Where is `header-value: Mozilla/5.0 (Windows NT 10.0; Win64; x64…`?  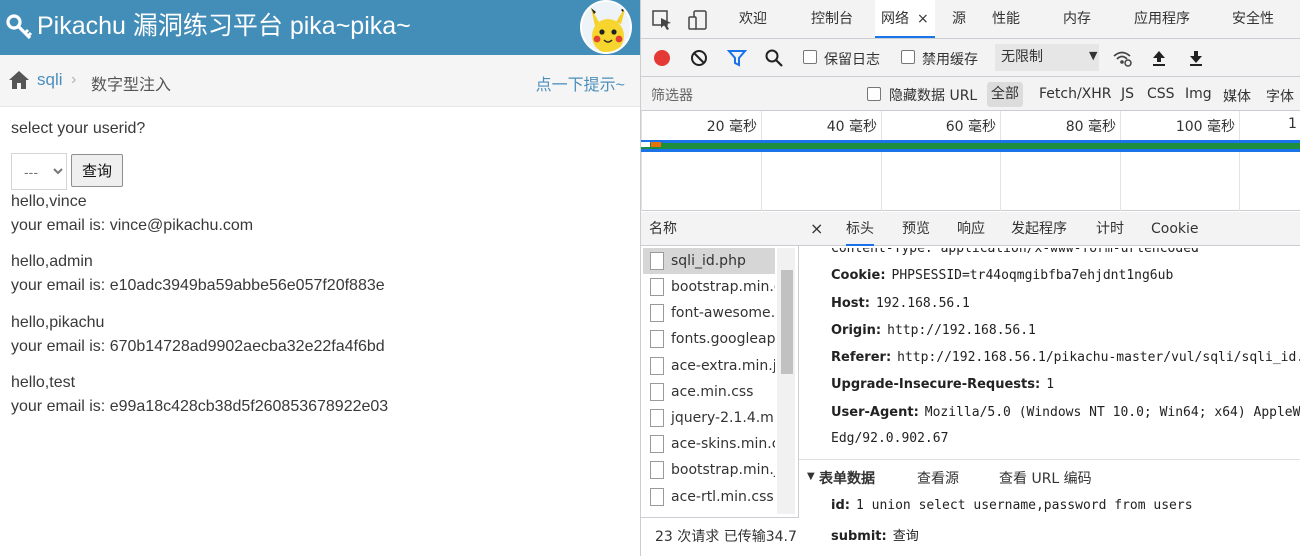
header-value: Mozilla/5.0 (Windows NT 10.0; Win64; x64… is located at coordinates (1112, 412).